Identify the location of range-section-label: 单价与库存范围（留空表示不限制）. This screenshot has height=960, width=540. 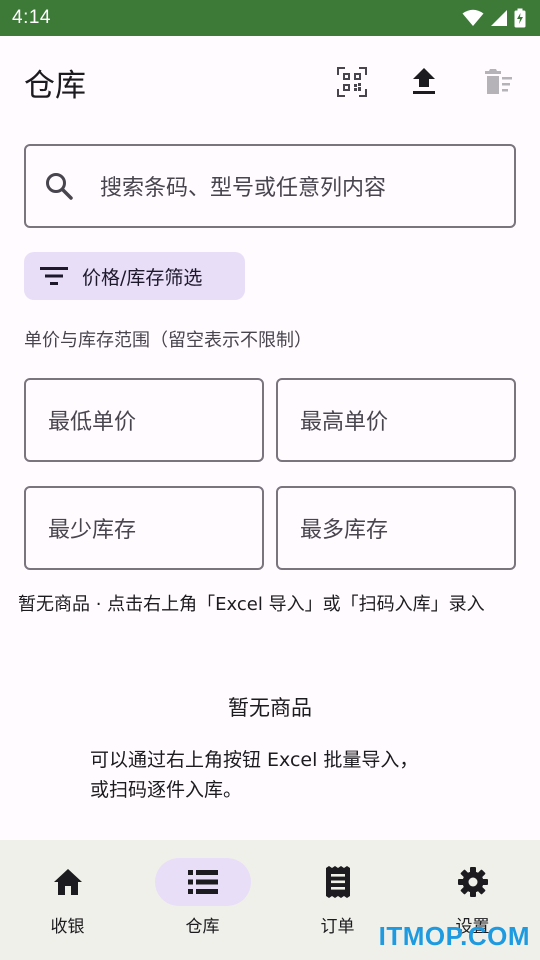
(168, 340).